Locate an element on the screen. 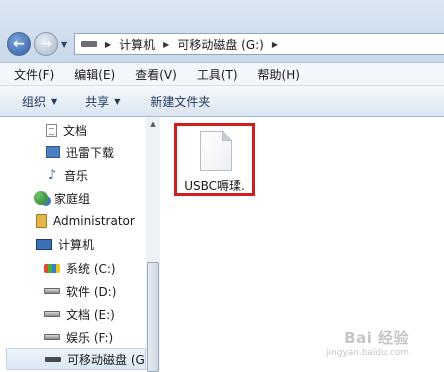  nav-item-label: Administrator is located at coordinates (94, 221).